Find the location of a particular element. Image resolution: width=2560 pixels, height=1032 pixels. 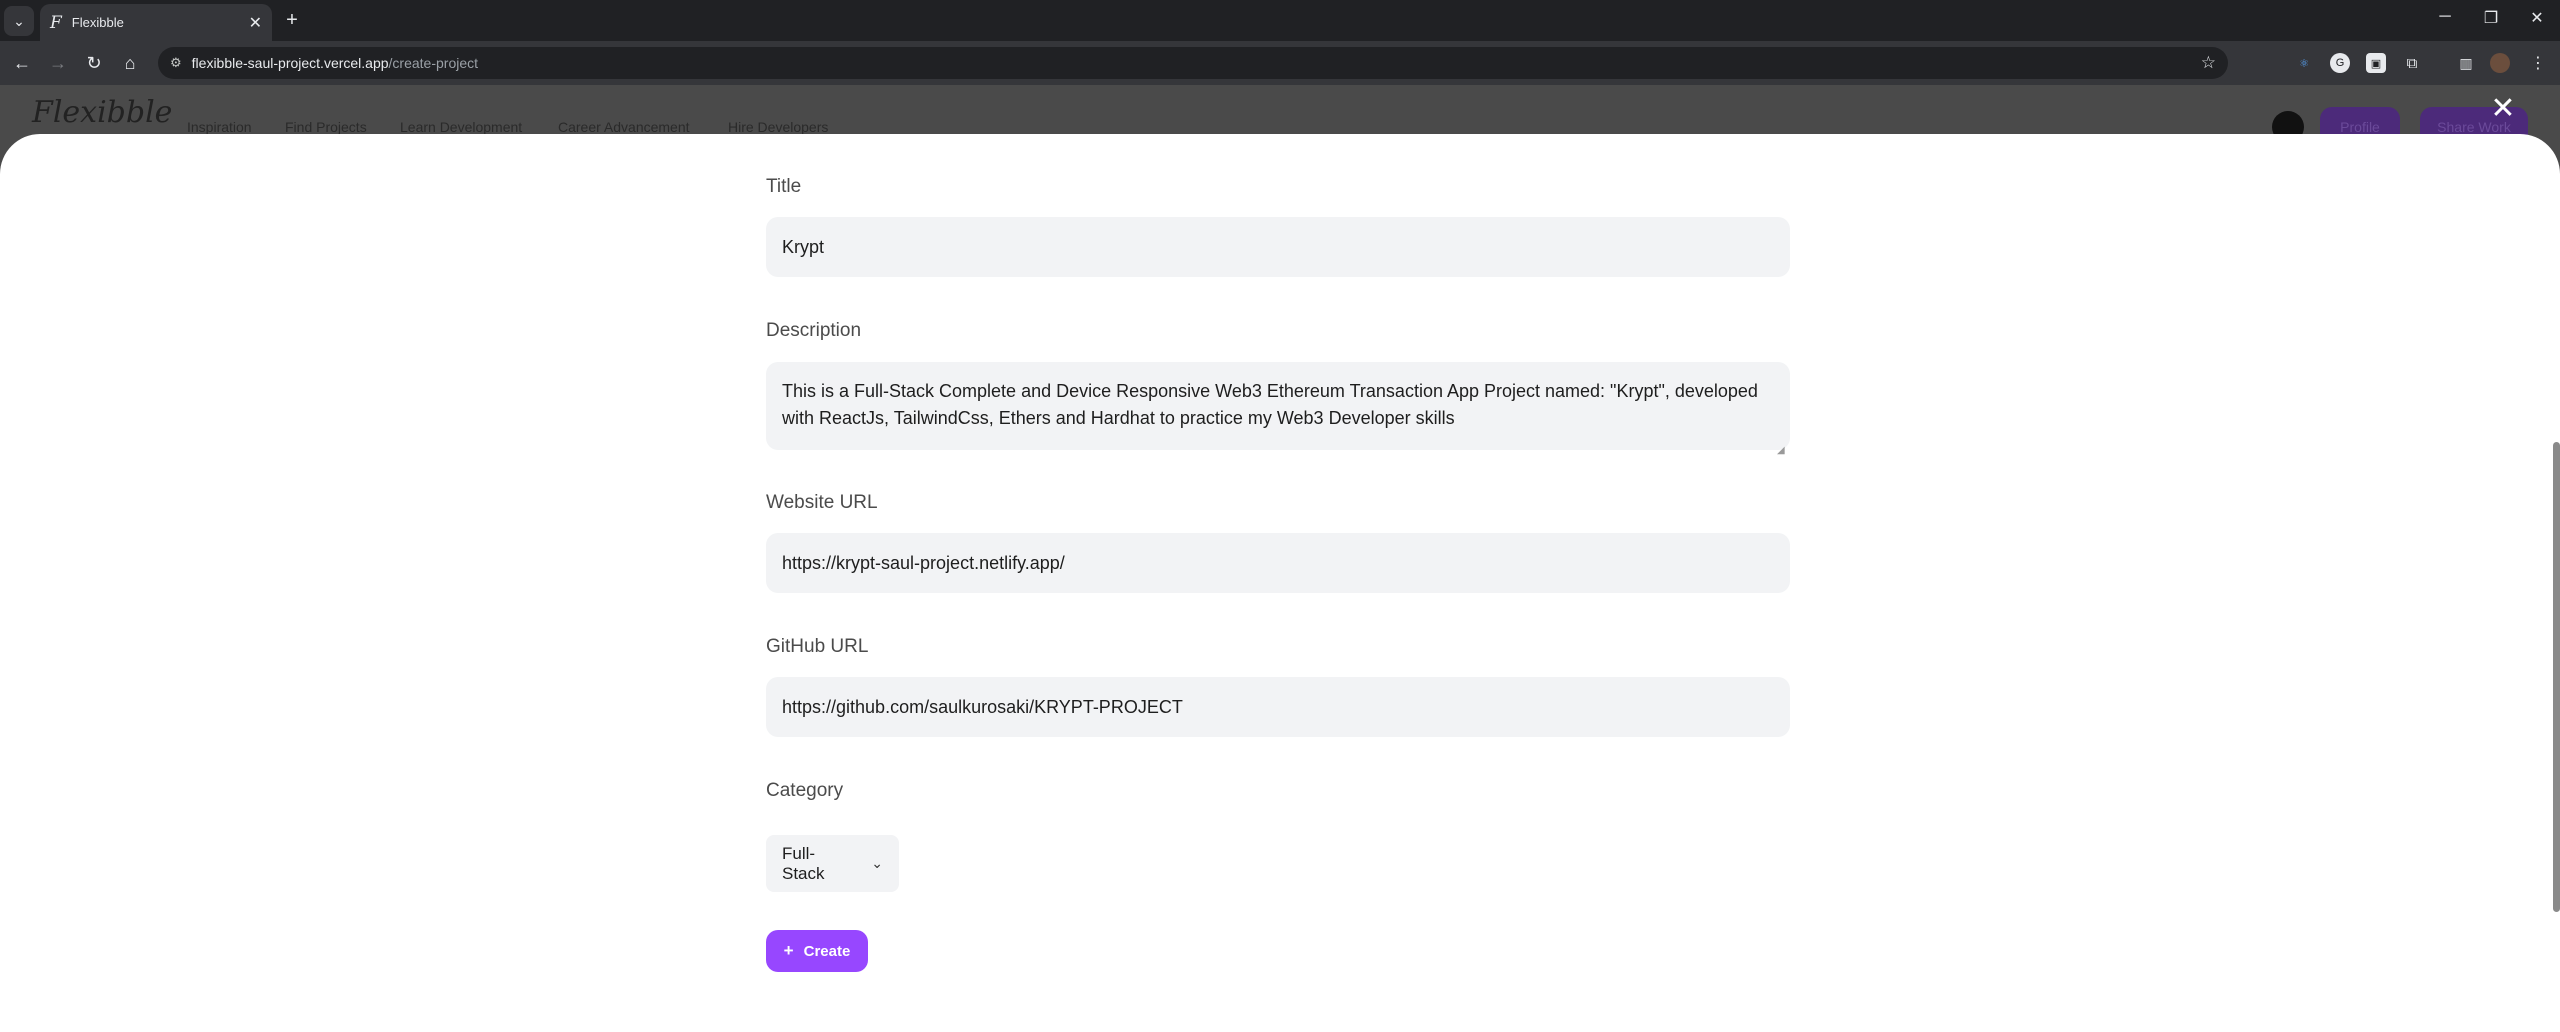

nav-inspiration: Inspiration is located at coordinates (219, 127).